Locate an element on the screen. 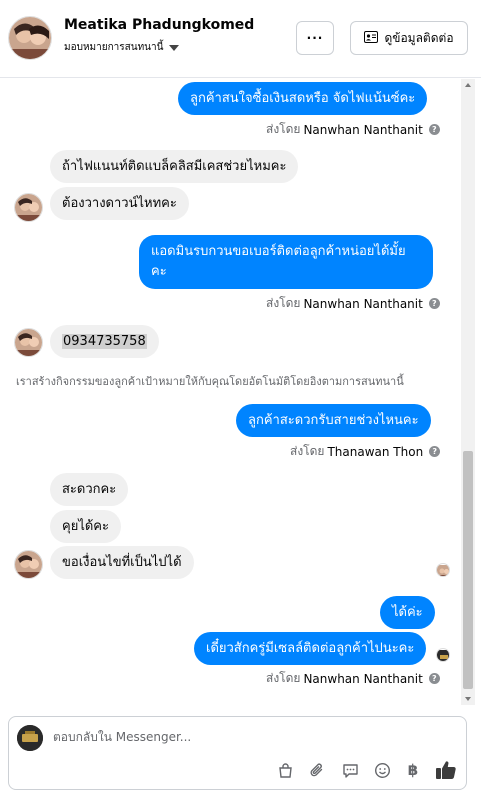 The width and height of the screenshot is (481, 798). thumbs-up-icon is located at coordinates (446, 770).